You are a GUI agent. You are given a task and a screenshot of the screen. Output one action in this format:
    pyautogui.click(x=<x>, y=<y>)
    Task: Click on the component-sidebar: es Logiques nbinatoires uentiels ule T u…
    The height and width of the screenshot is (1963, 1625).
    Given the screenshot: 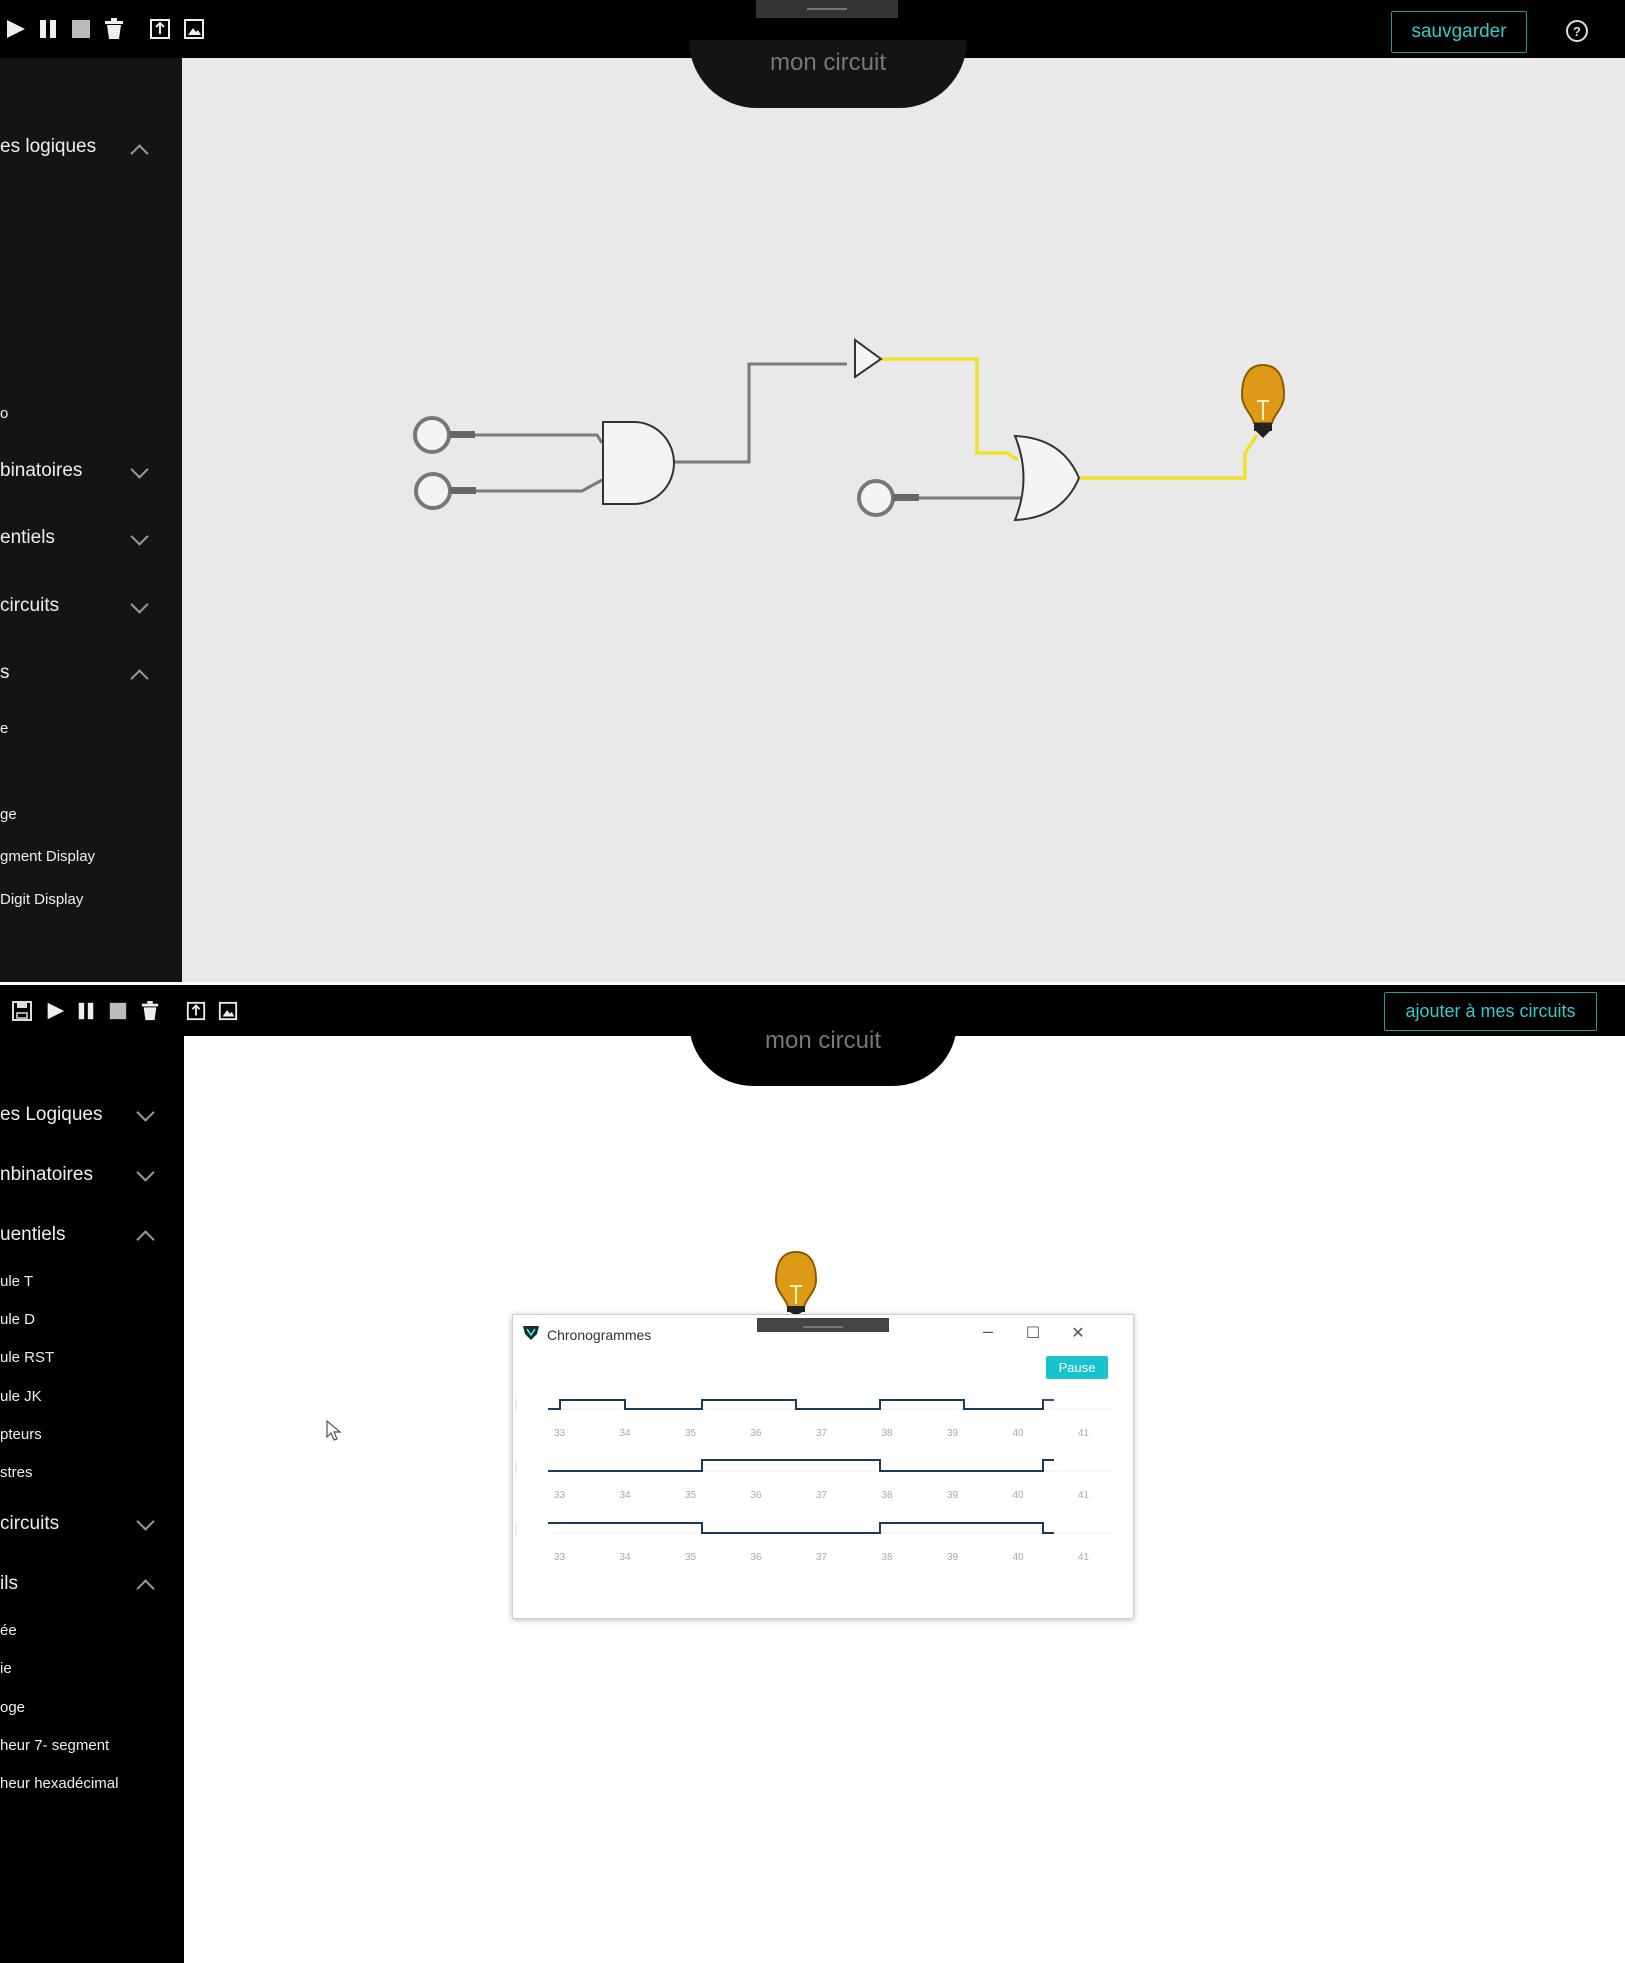 What is the action you would take?
    pyautogui.click(x=92, y=1499)
    